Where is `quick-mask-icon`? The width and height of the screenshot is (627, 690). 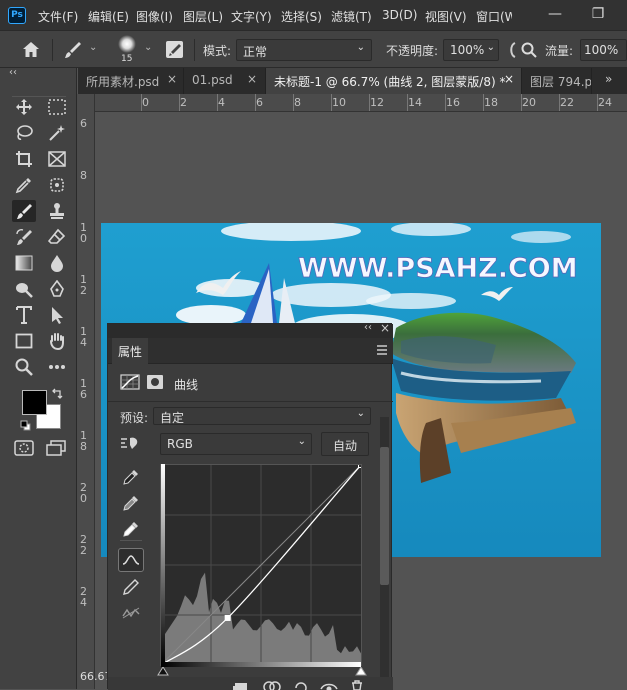 quick-mask-icon is located at coordinates (24, 448).